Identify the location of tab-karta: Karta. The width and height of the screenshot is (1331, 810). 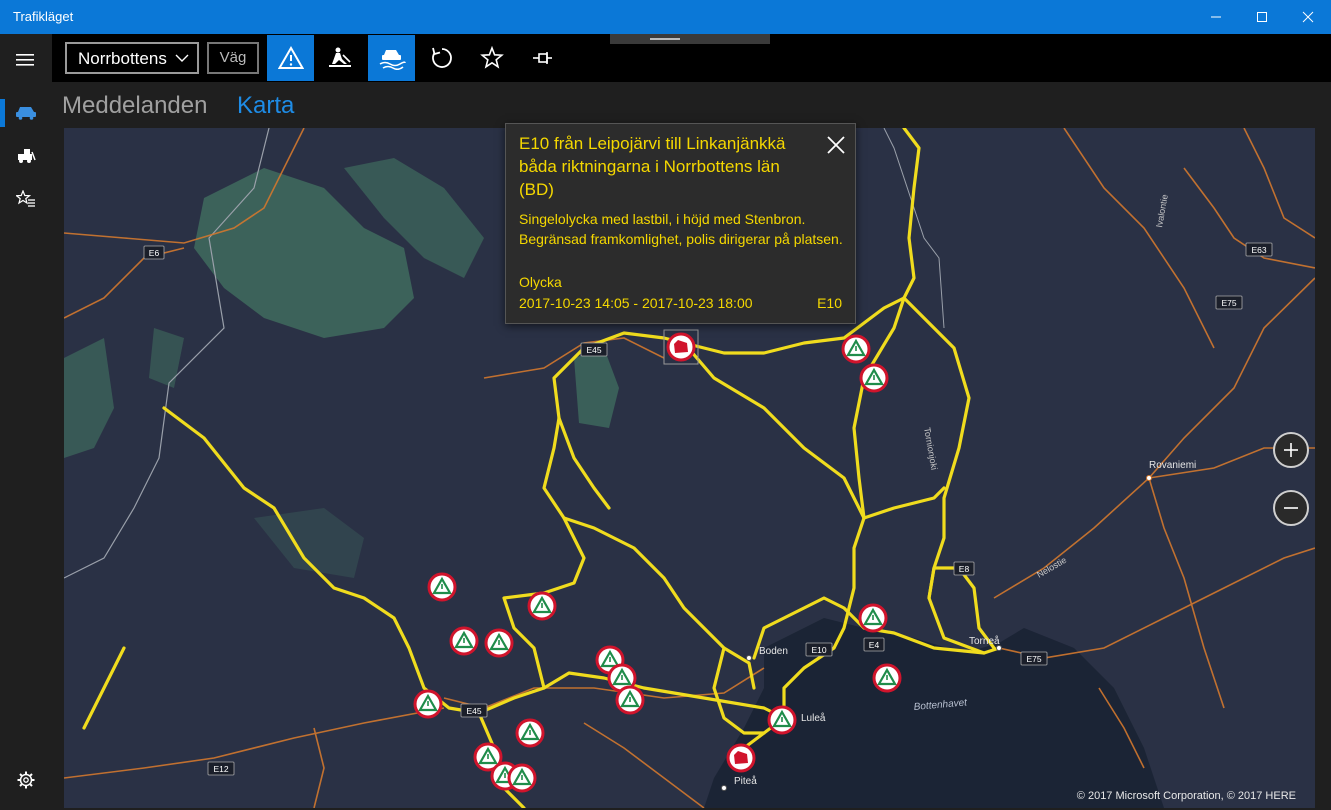
(265, 106).